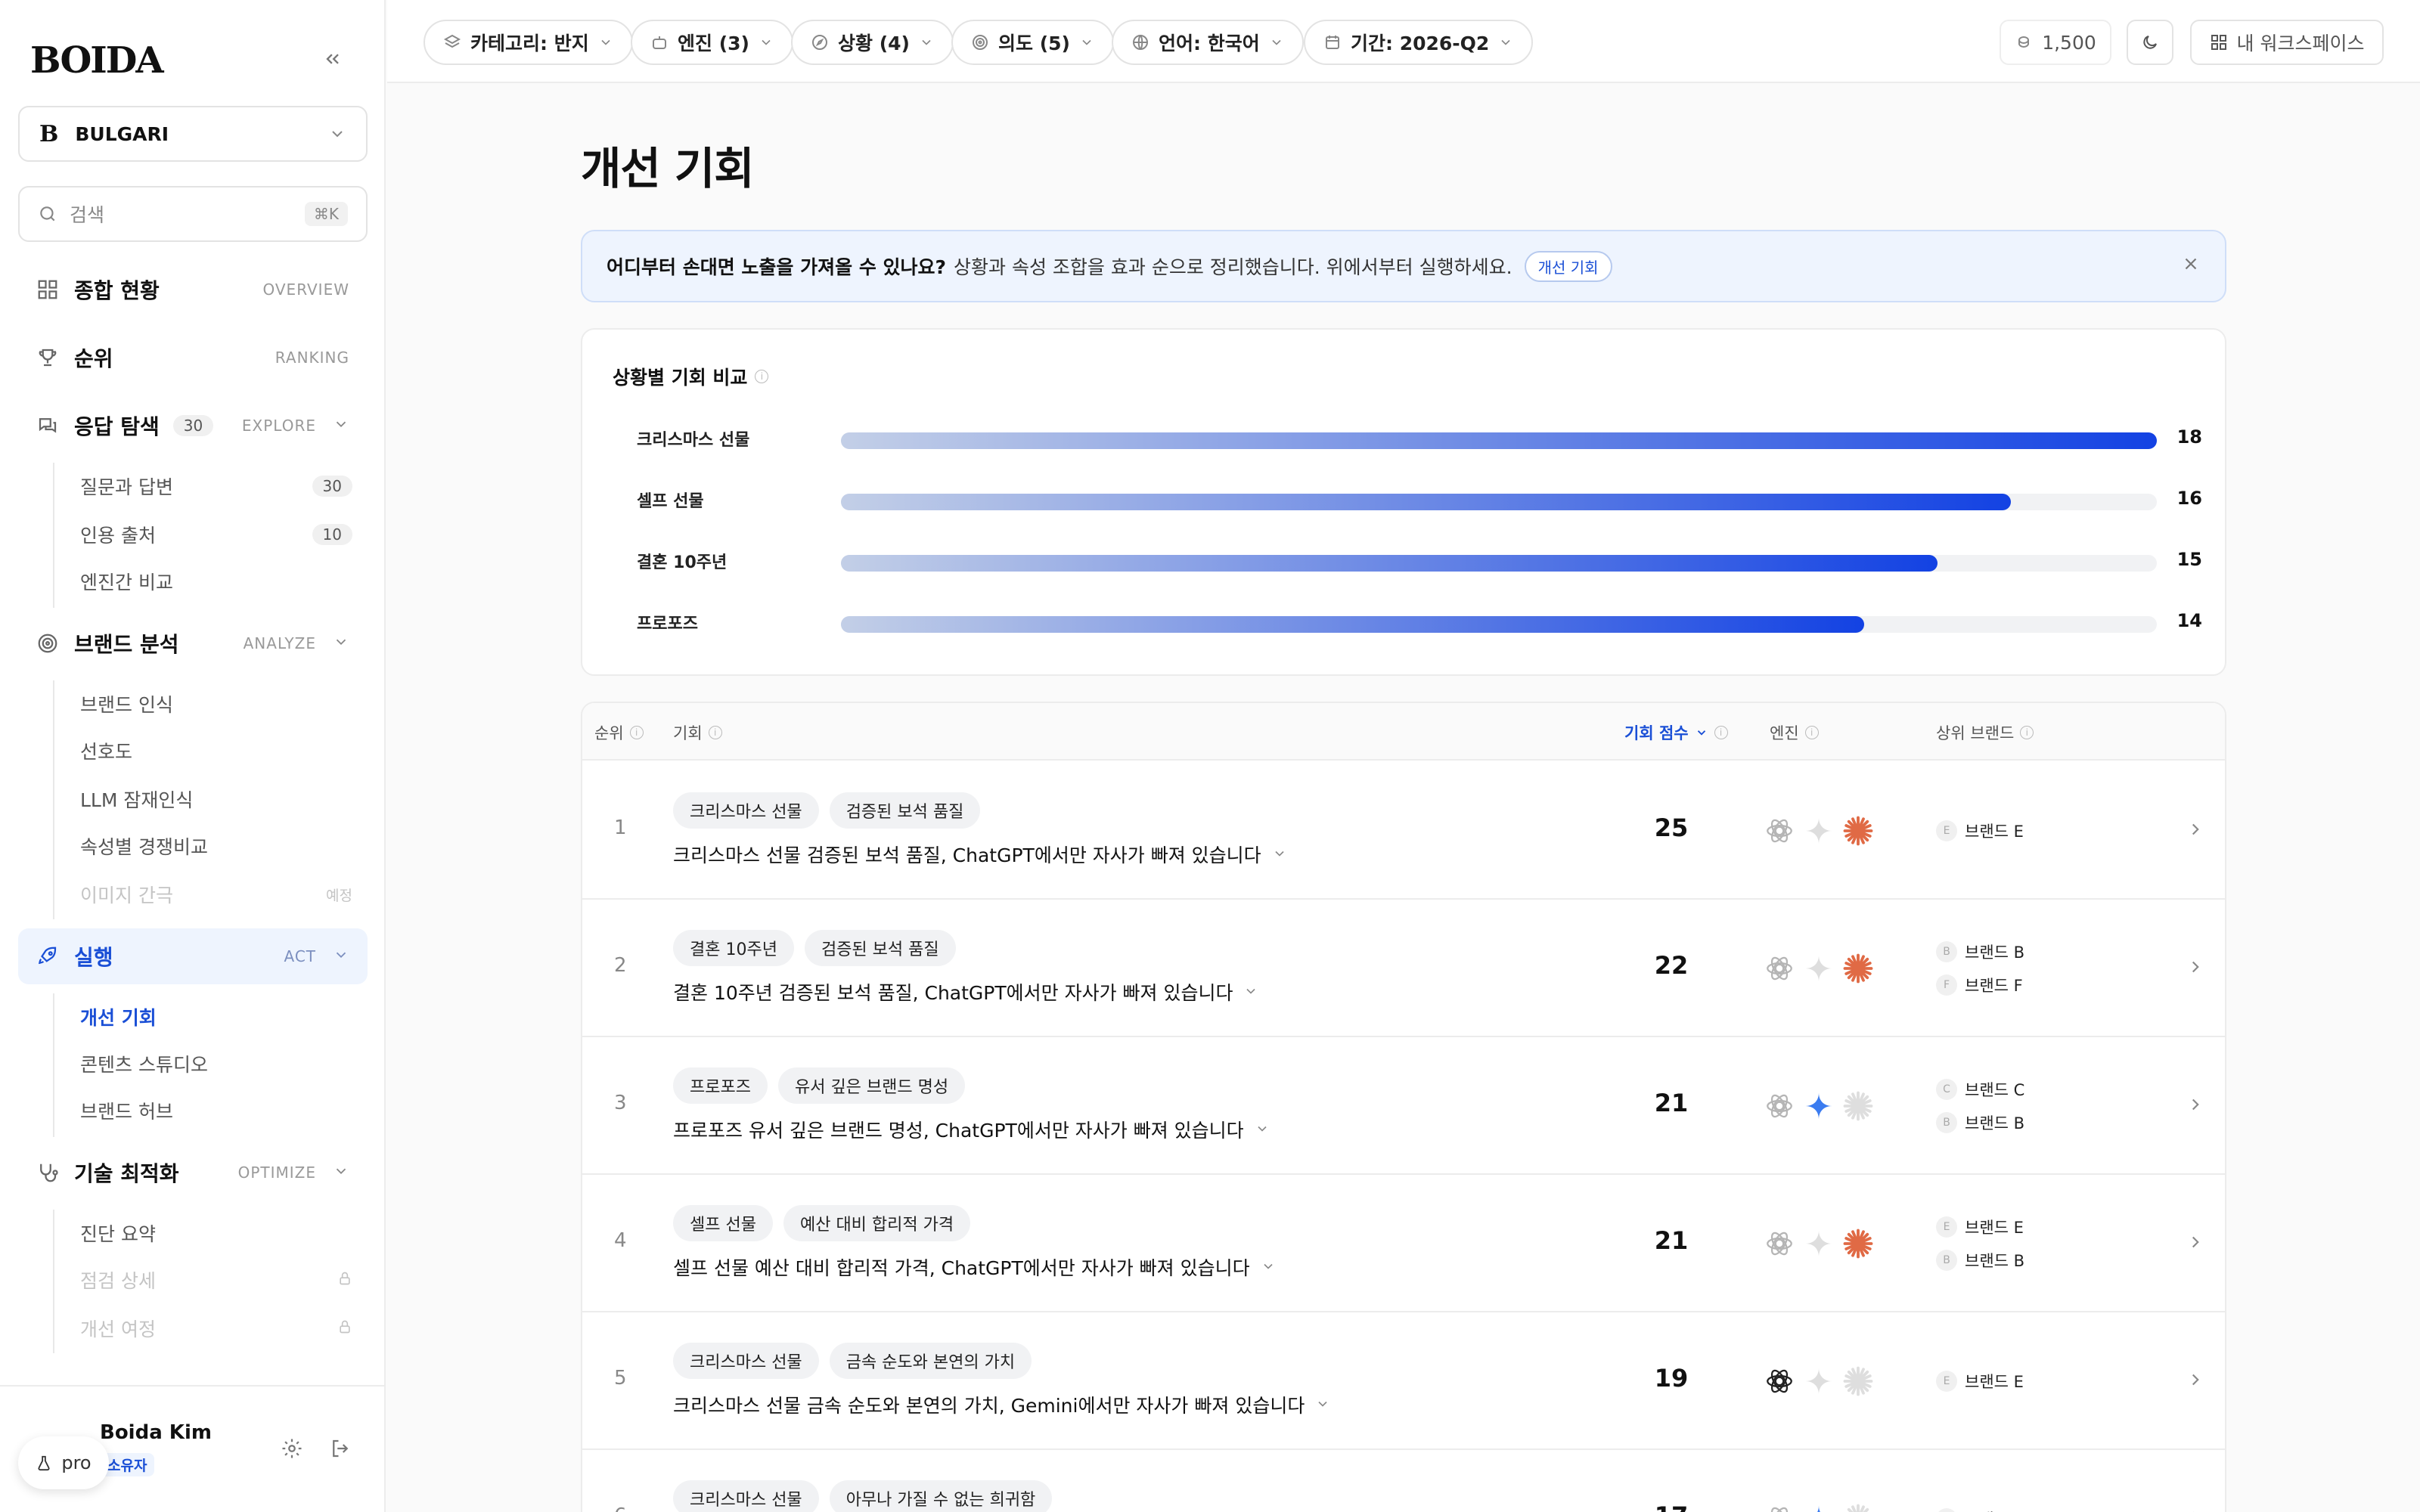 The height and width of the screenshot is (1512, 2420). What do you see at coordinates (1499, 624) in the screenshot?
I see `bar-track` at bounding box center [1499, 624].